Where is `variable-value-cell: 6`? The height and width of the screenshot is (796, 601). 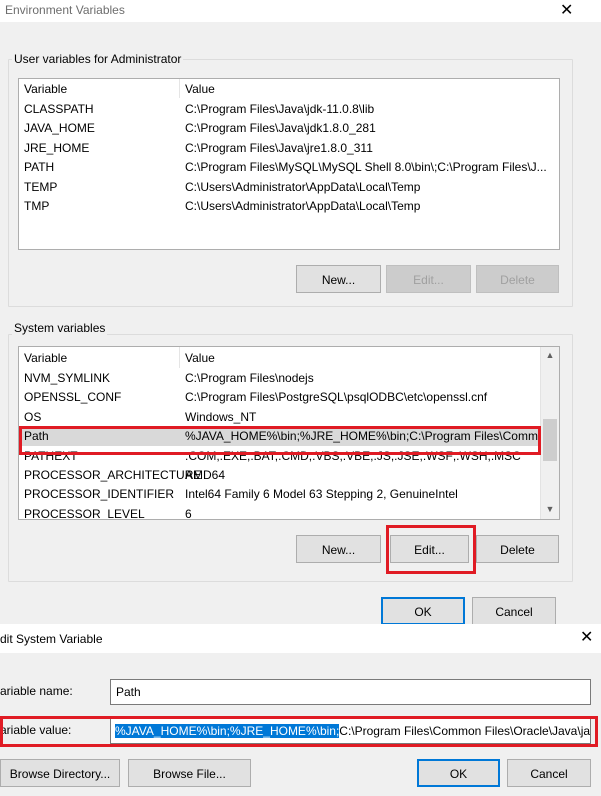 variable-value-cell: 6 is located at coordinates (188, 513).